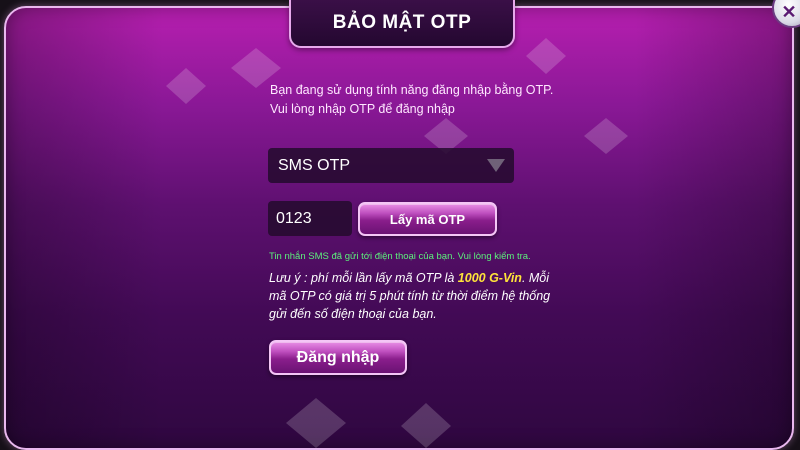  What do you see at coordinates (314, 165) in the screenshot?
I see `otp-method-value: SMS OTP` at bounding box center [314, 165].